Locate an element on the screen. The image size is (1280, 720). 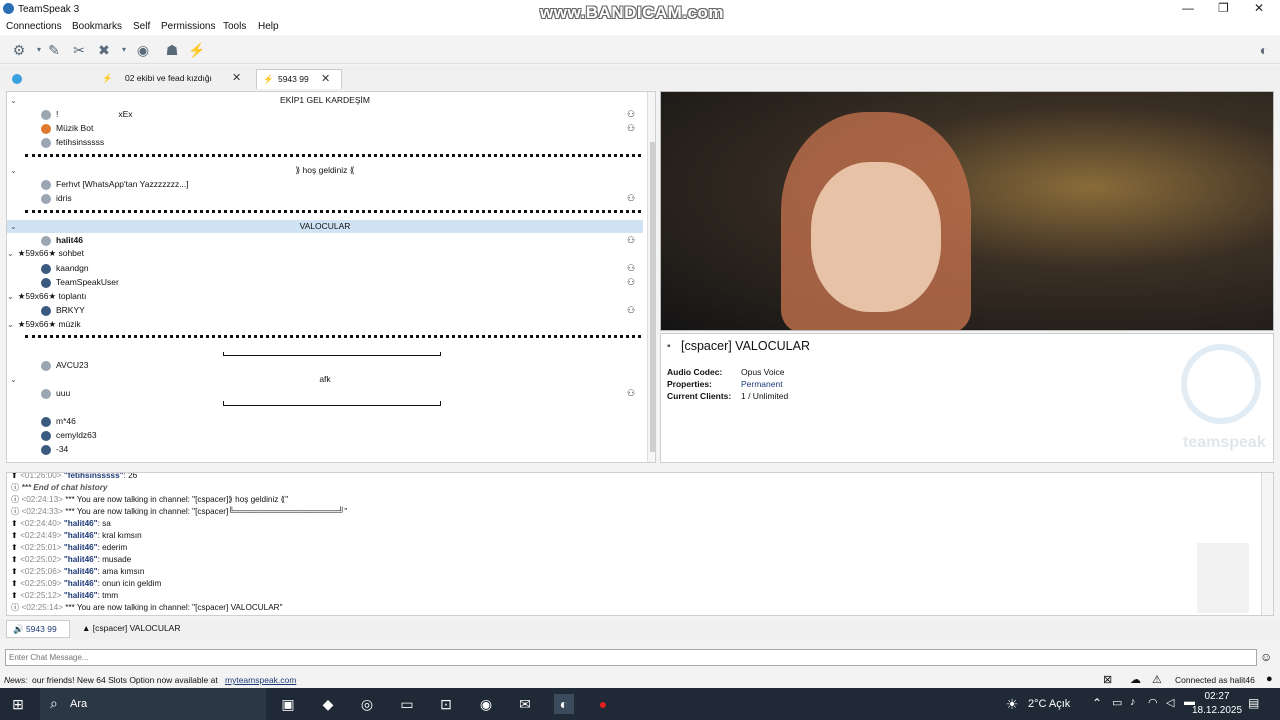
tree-scrollbar is located at coordinates (651, 277).